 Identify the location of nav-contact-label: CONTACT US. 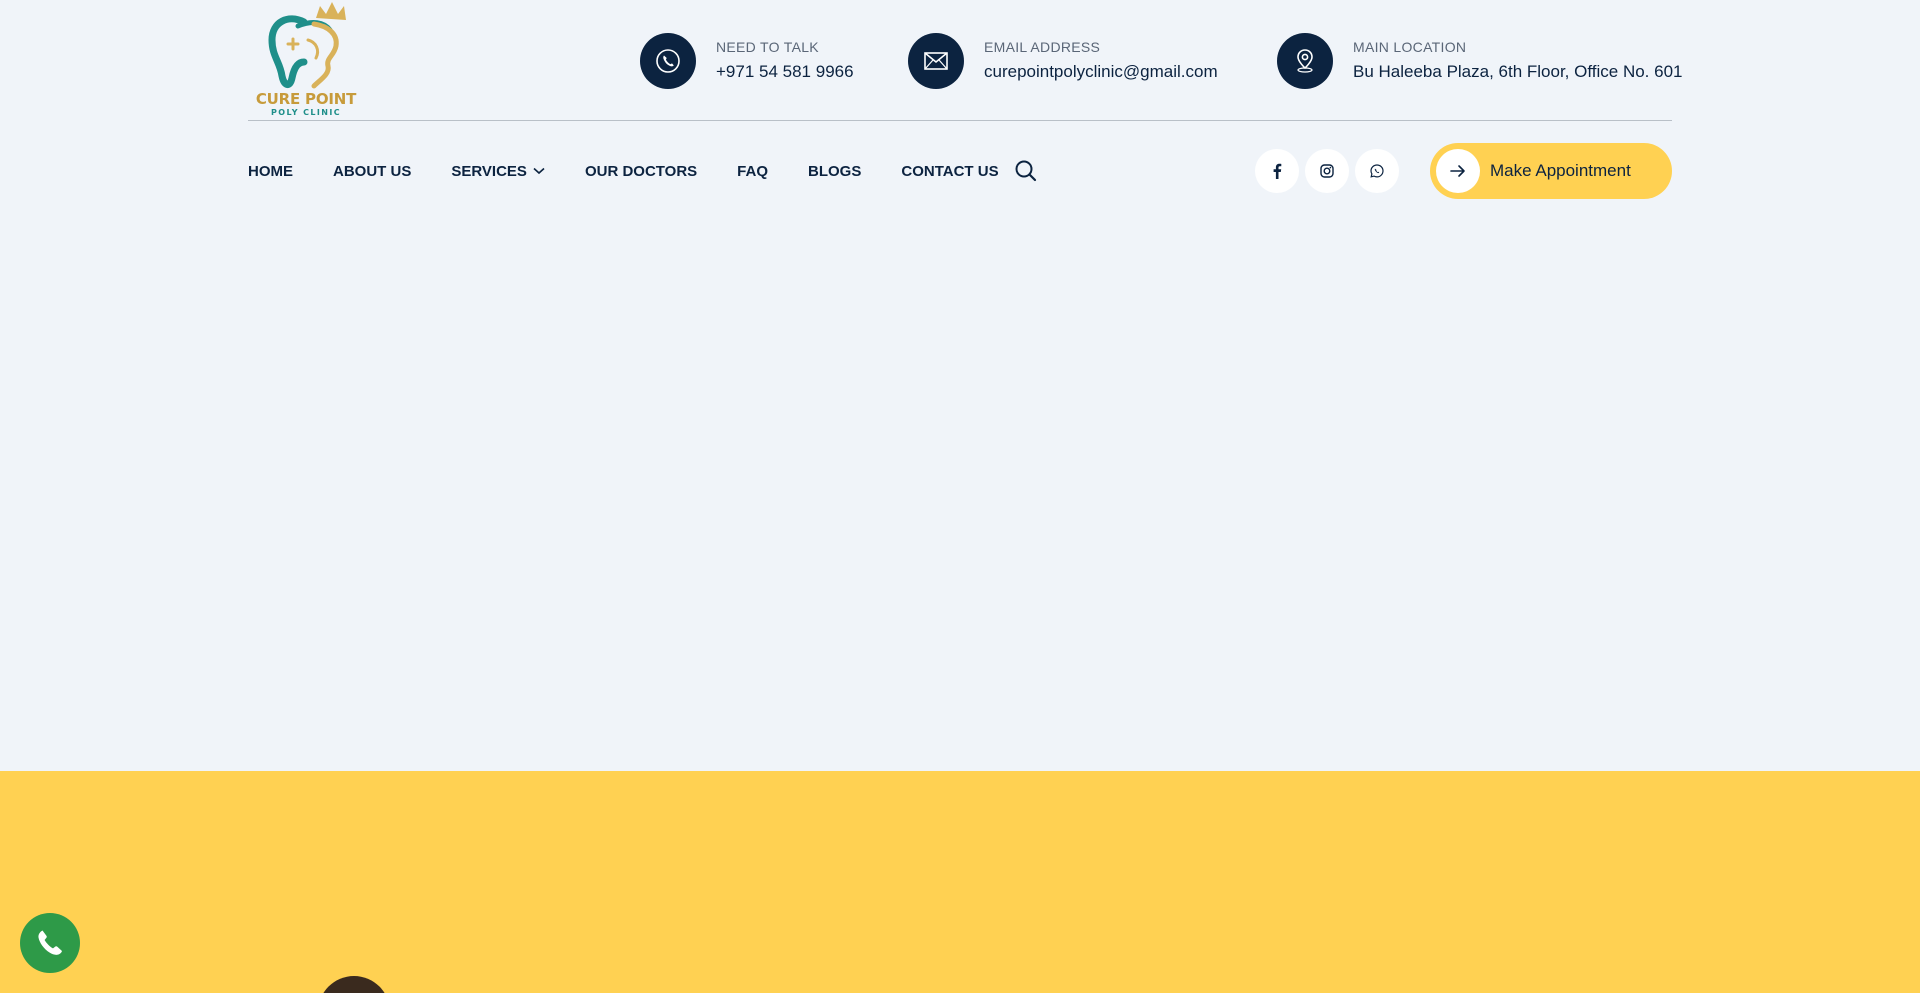
(950, 171).